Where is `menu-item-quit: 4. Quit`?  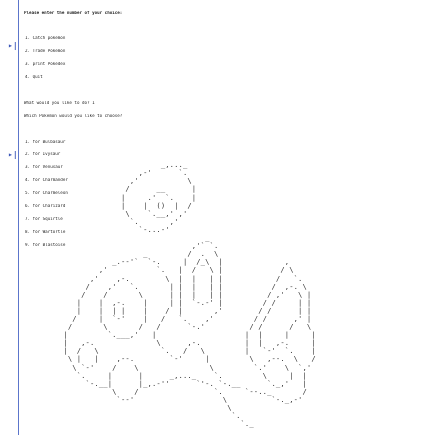
menu-item-quit: 4. Quit is located at coordinates (34, 77).